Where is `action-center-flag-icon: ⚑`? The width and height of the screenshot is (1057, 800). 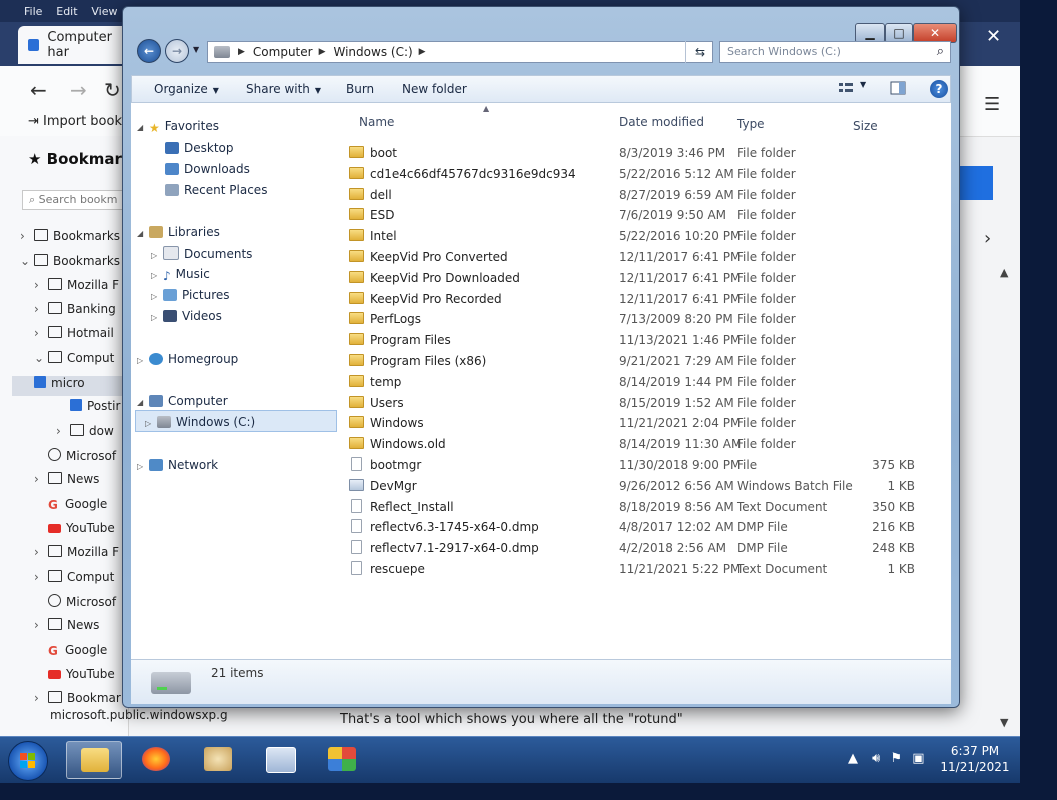 action-center-flag-icon: ⚑ is located at coordinates (896, 758).